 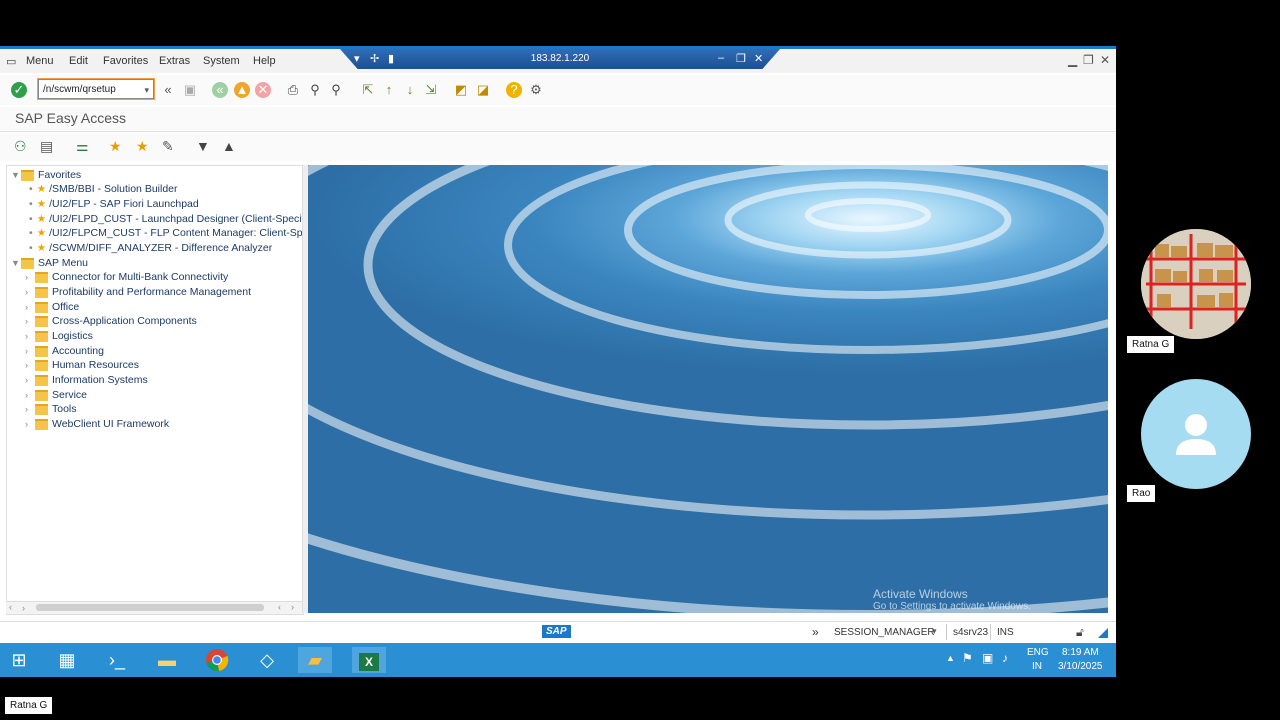 I want to click on sap-logon-icon: ◇, so click(x=267, y=660).